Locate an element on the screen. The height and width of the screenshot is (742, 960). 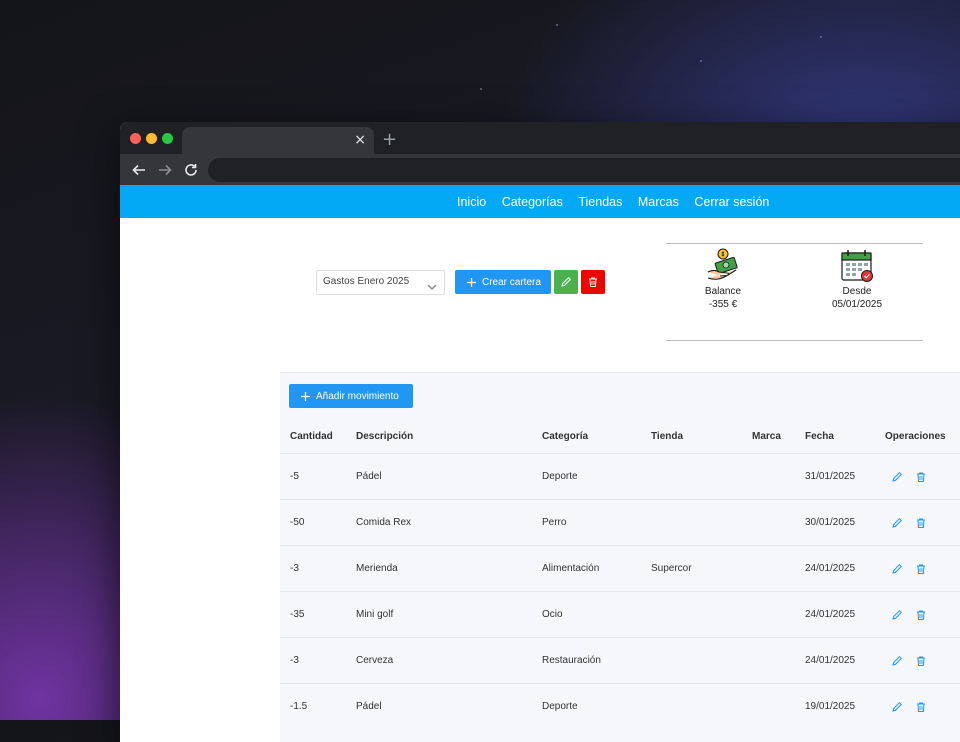
col-fecha: Fecha is located at coordinates (819, 436).